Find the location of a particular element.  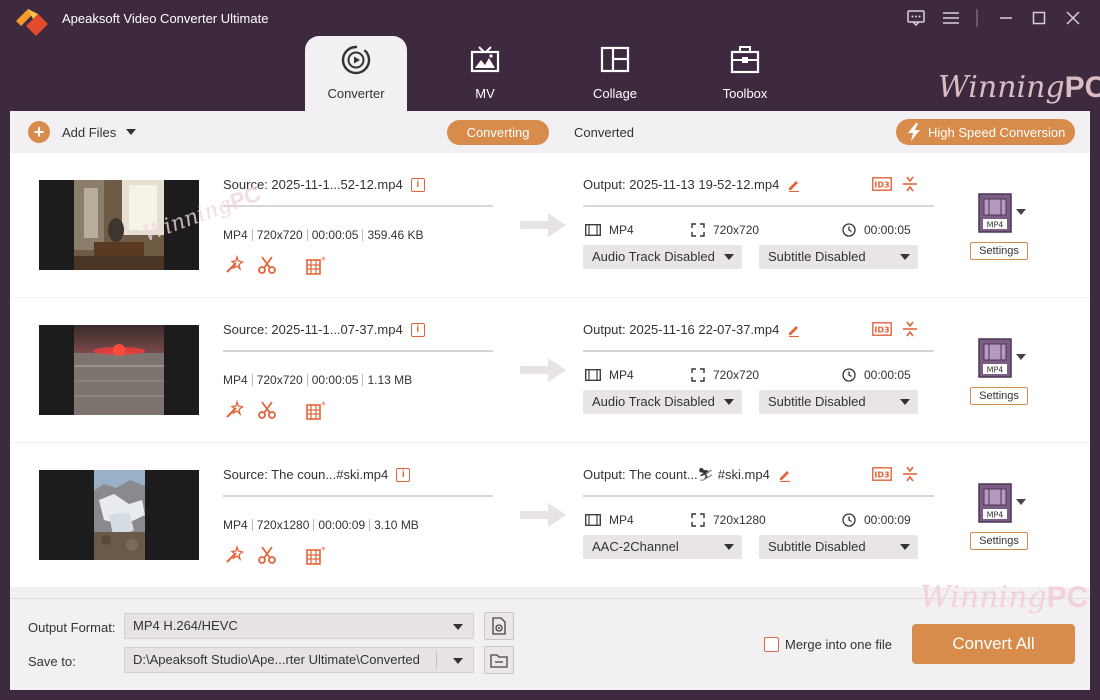

source-filename: Source: 2025-11-1...07-37.mp4 i is located at coordinates (324, 329).